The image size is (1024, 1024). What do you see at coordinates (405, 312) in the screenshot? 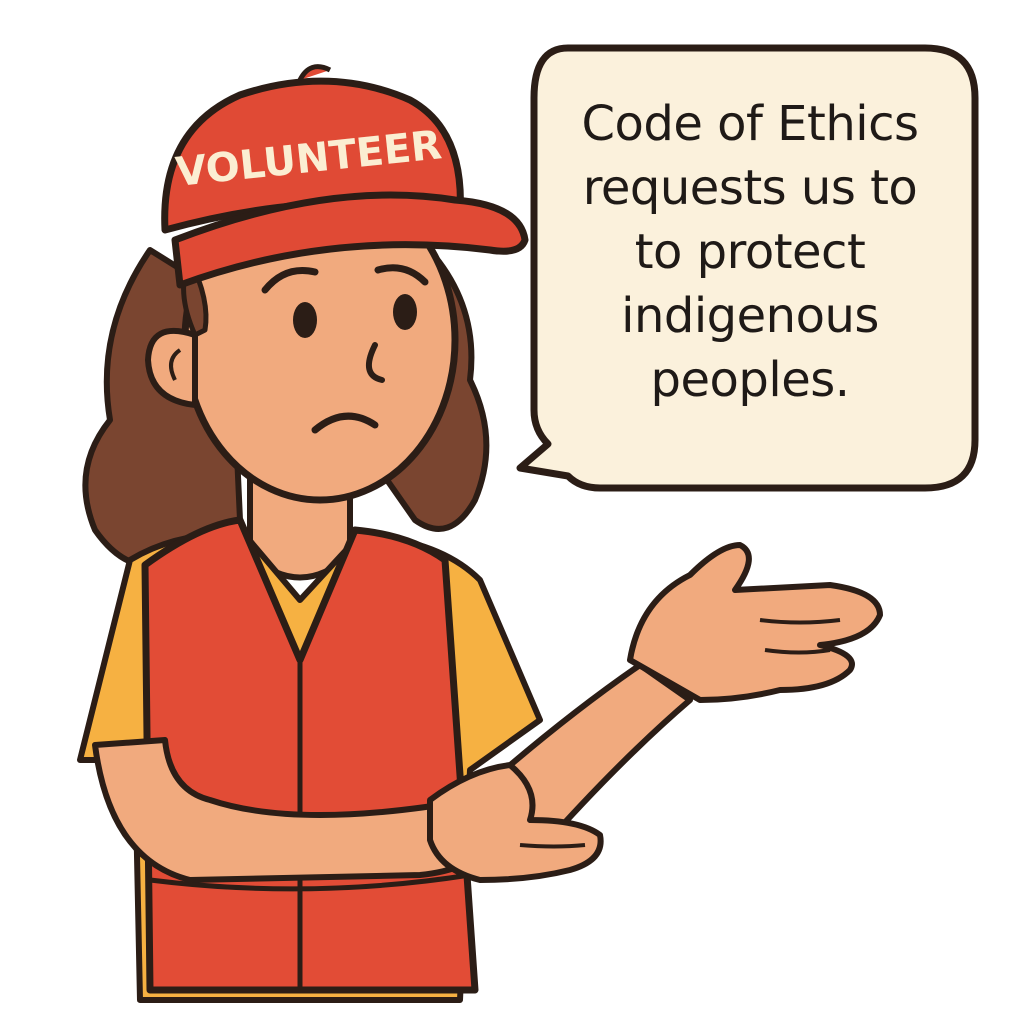
I see `right-eye` at bounding box center [405, 312].